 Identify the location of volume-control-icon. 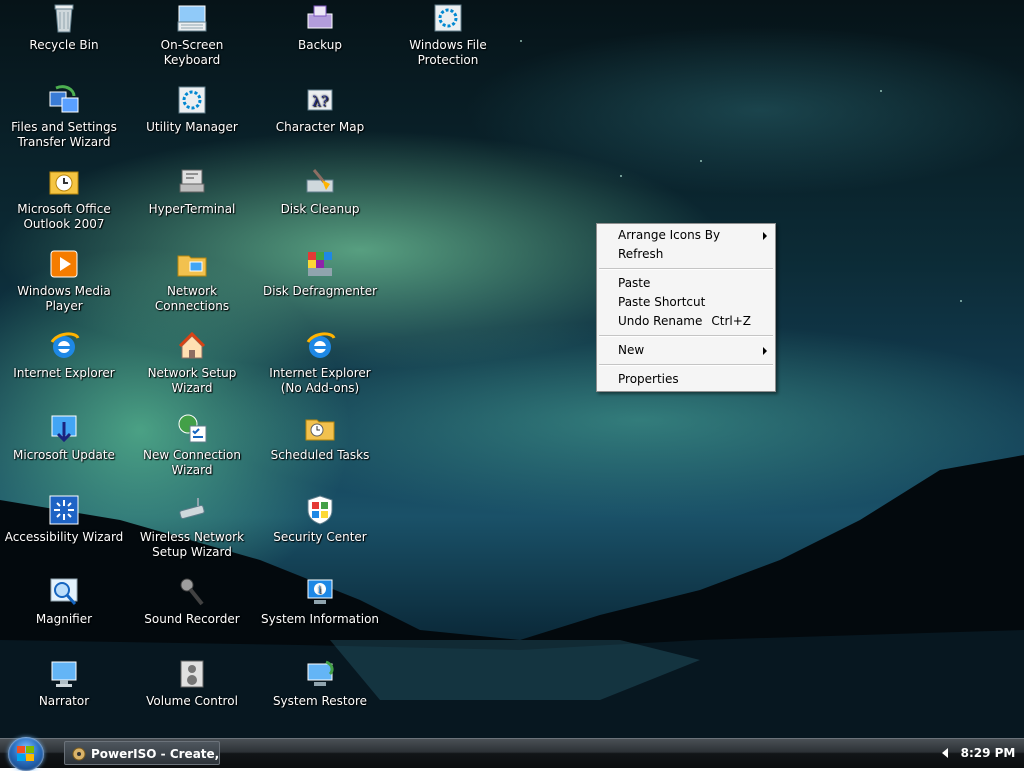
(192, 674).